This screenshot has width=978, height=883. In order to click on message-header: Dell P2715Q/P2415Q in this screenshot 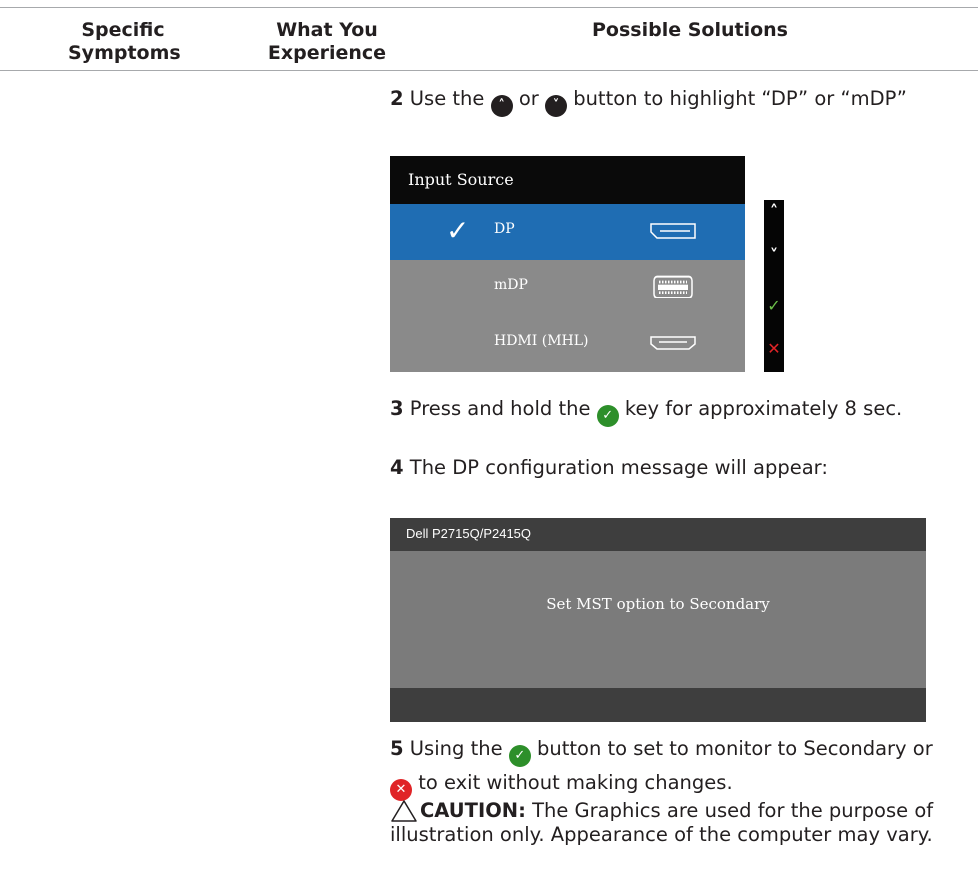, I will do `click(658, 534)`.